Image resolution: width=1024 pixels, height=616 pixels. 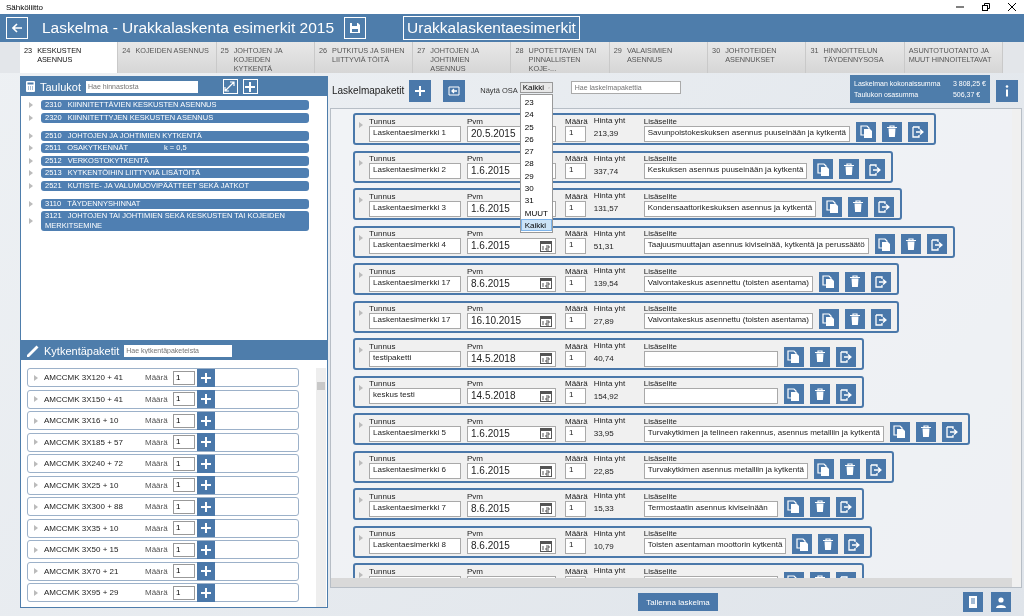 I want to click on expand-button, so click(x=230, y=86).